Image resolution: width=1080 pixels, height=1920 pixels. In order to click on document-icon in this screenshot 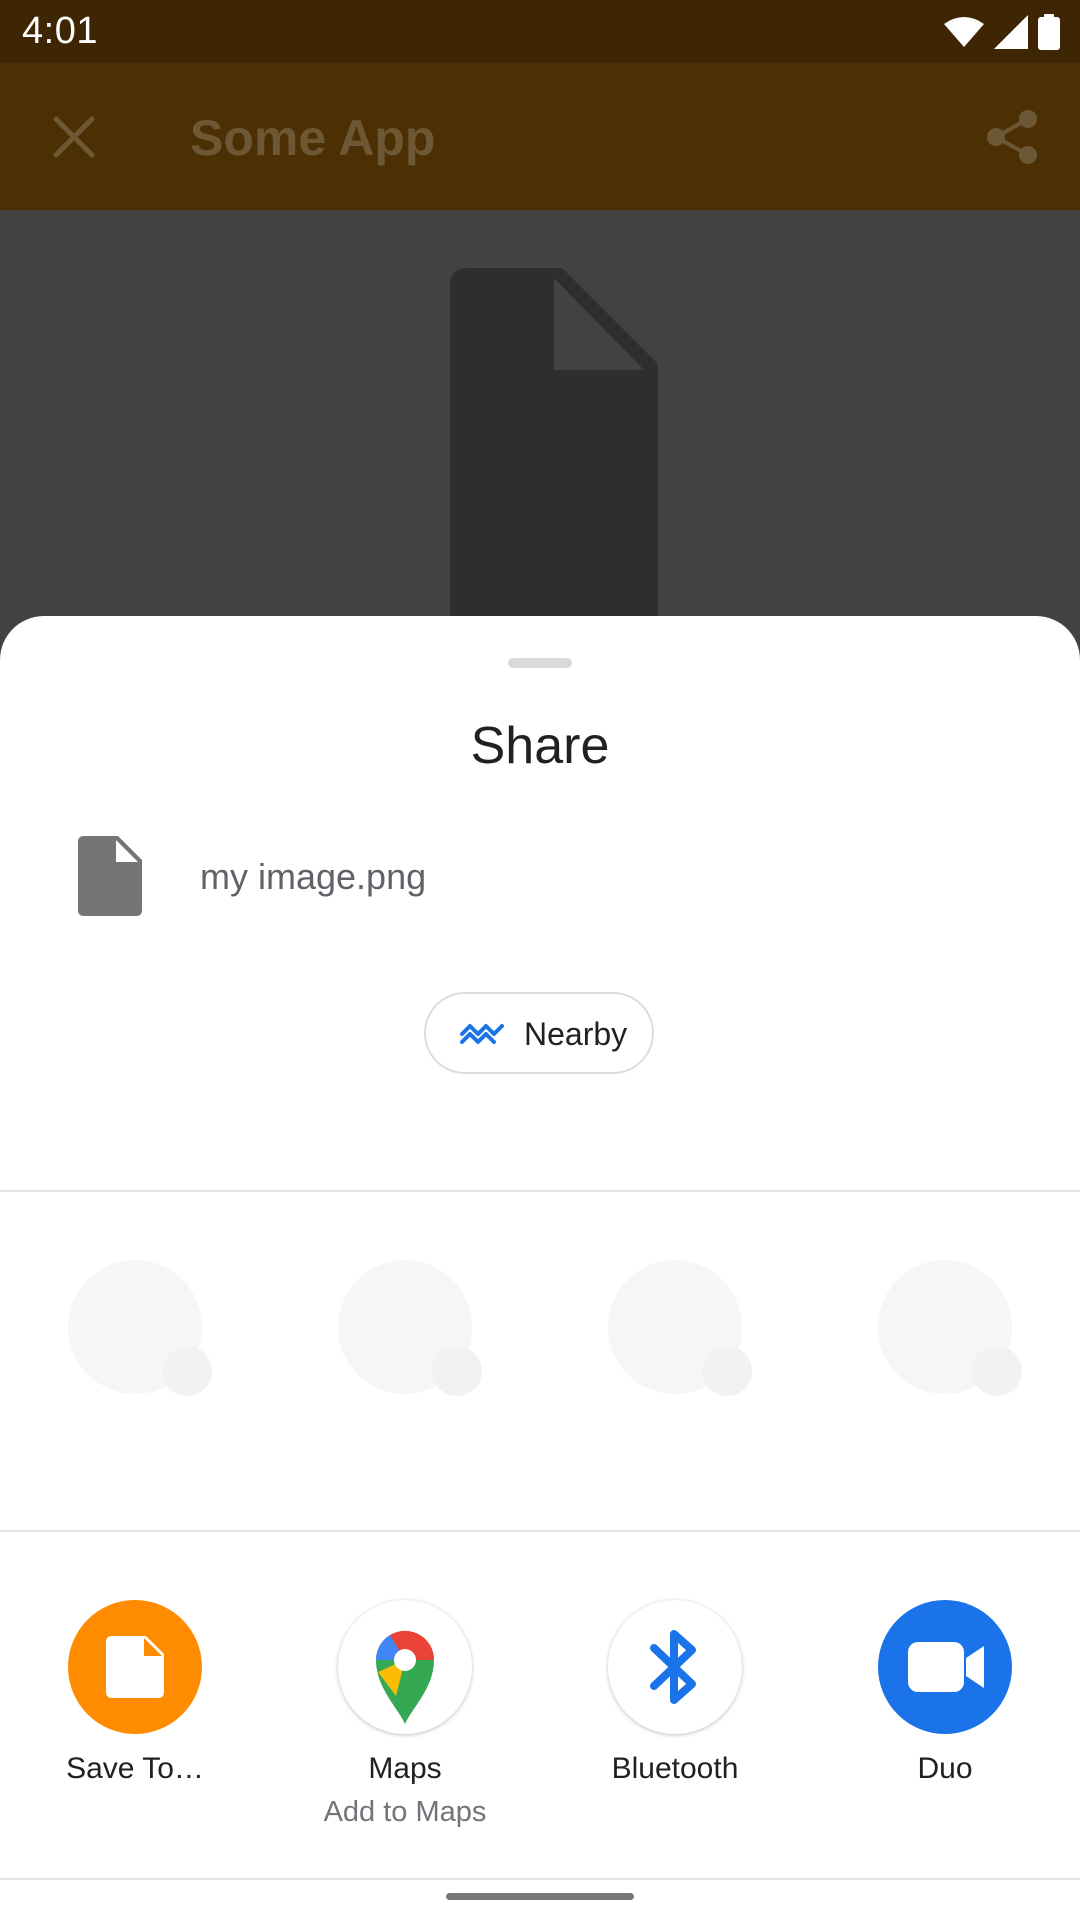, I will do `click(554, 453)`.